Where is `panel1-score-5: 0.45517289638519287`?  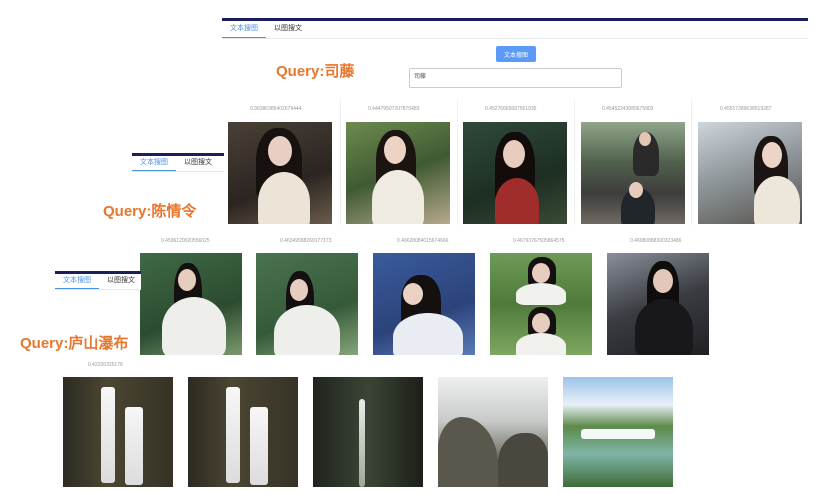 panel1-score-5: 0.45517289638519287 is located at coordinates (746, 109).